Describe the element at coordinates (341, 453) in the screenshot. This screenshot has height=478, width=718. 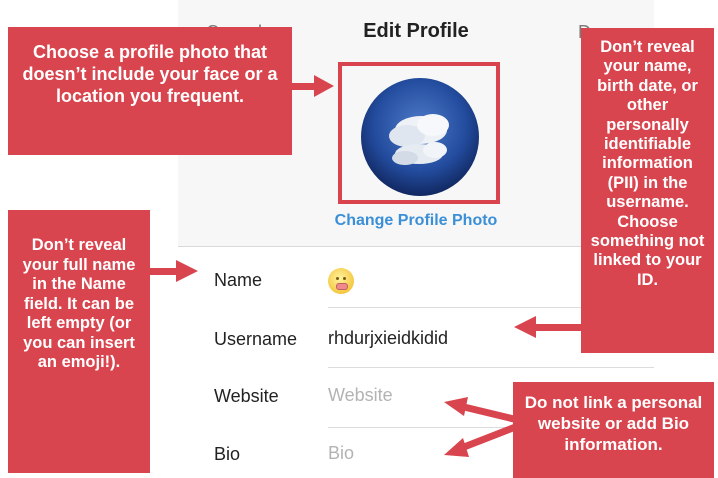
I see `bio-field: Bio` at that location.